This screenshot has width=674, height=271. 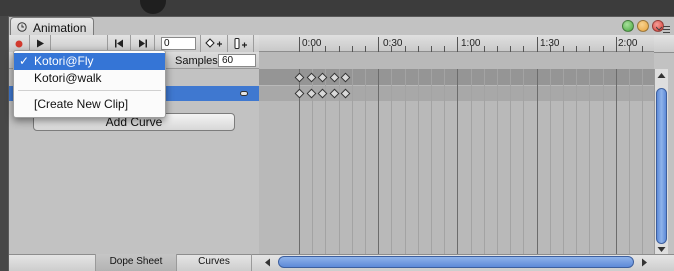 What do you see at coordinates (142, 43) in the screenshot?
I see `next-keyframe-icon` at bounding box center [142, 43].